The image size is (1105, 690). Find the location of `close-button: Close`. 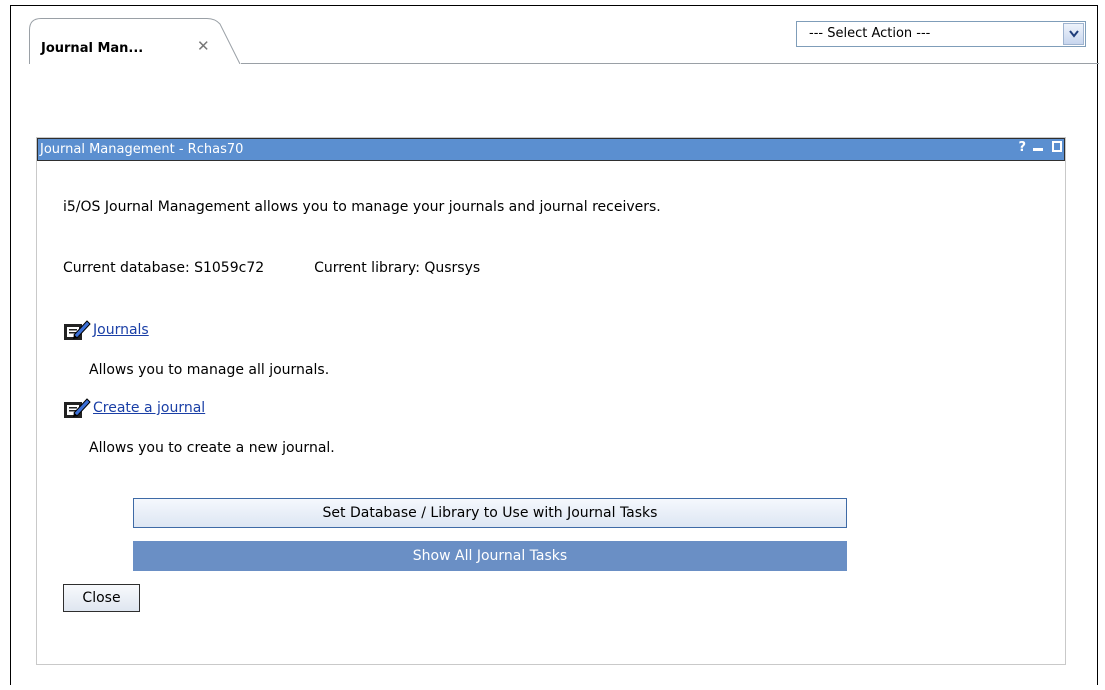

close-button: Close is located at coordinates (101, 598).